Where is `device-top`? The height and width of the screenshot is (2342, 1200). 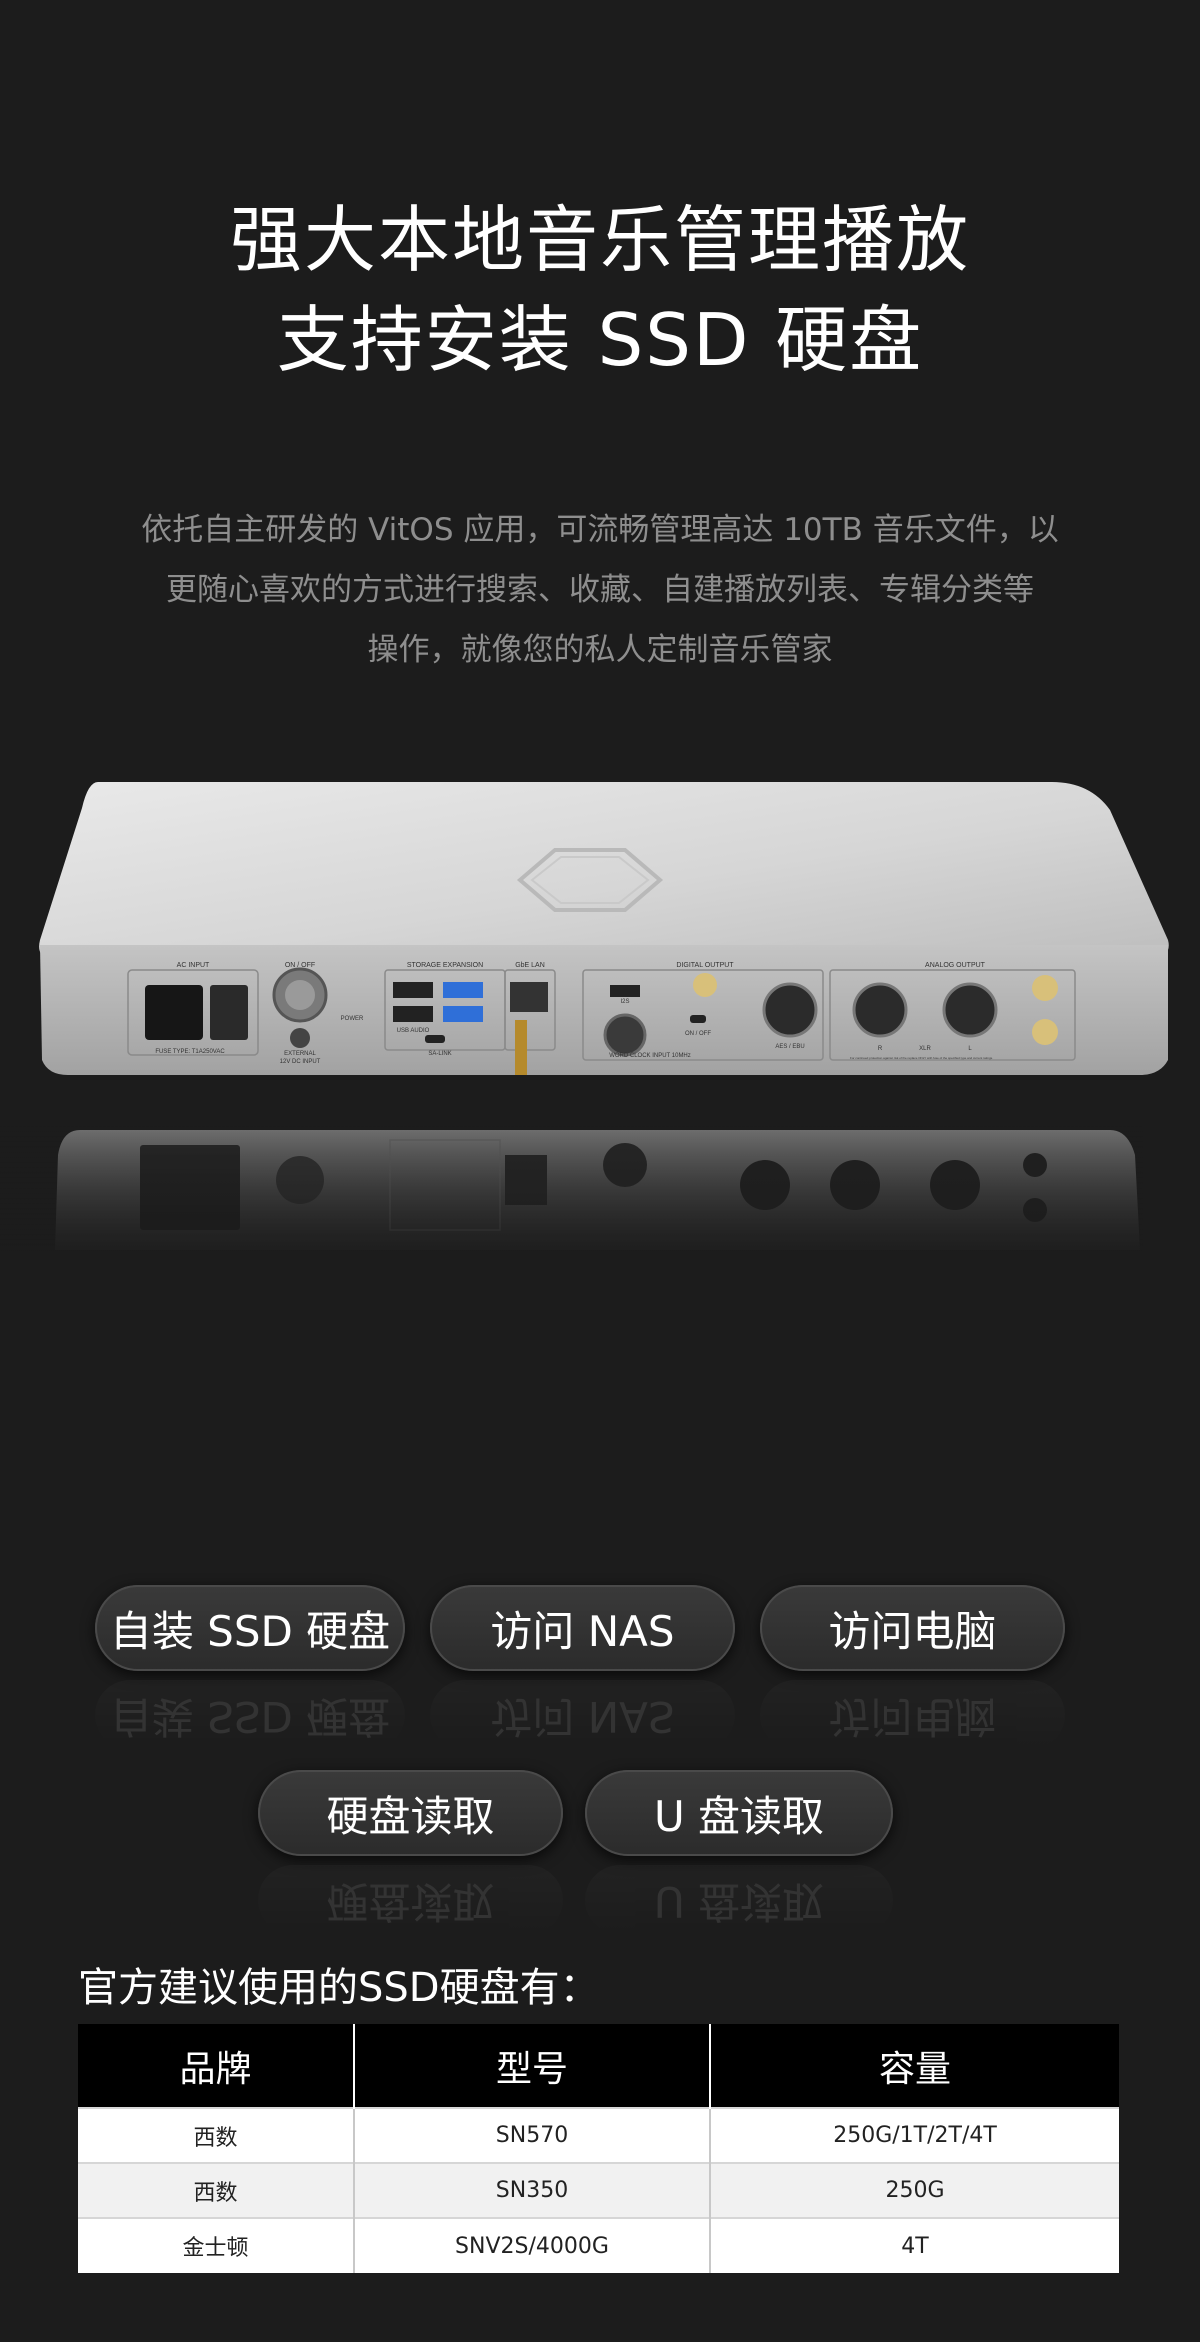
device-top is located at coordinates (604, 871).